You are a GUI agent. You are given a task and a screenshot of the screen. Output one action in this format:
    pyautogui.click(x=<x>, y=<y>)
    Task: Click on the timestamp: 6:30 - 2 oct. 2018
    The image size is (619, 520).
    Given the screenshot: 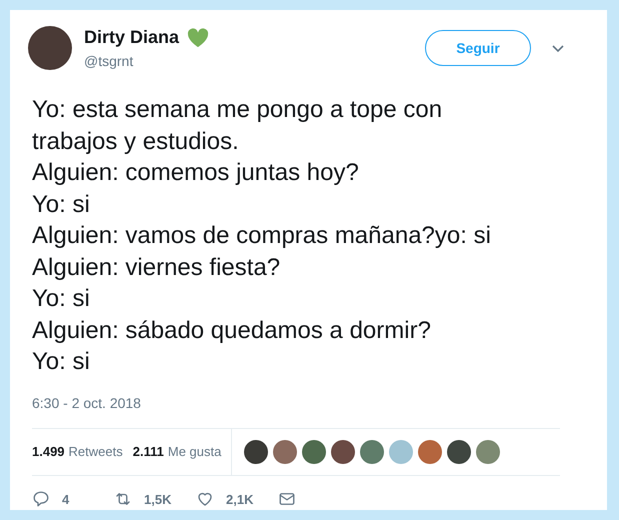 What is the action you would take?
    pyautogui.click(x=86, y=402)
    